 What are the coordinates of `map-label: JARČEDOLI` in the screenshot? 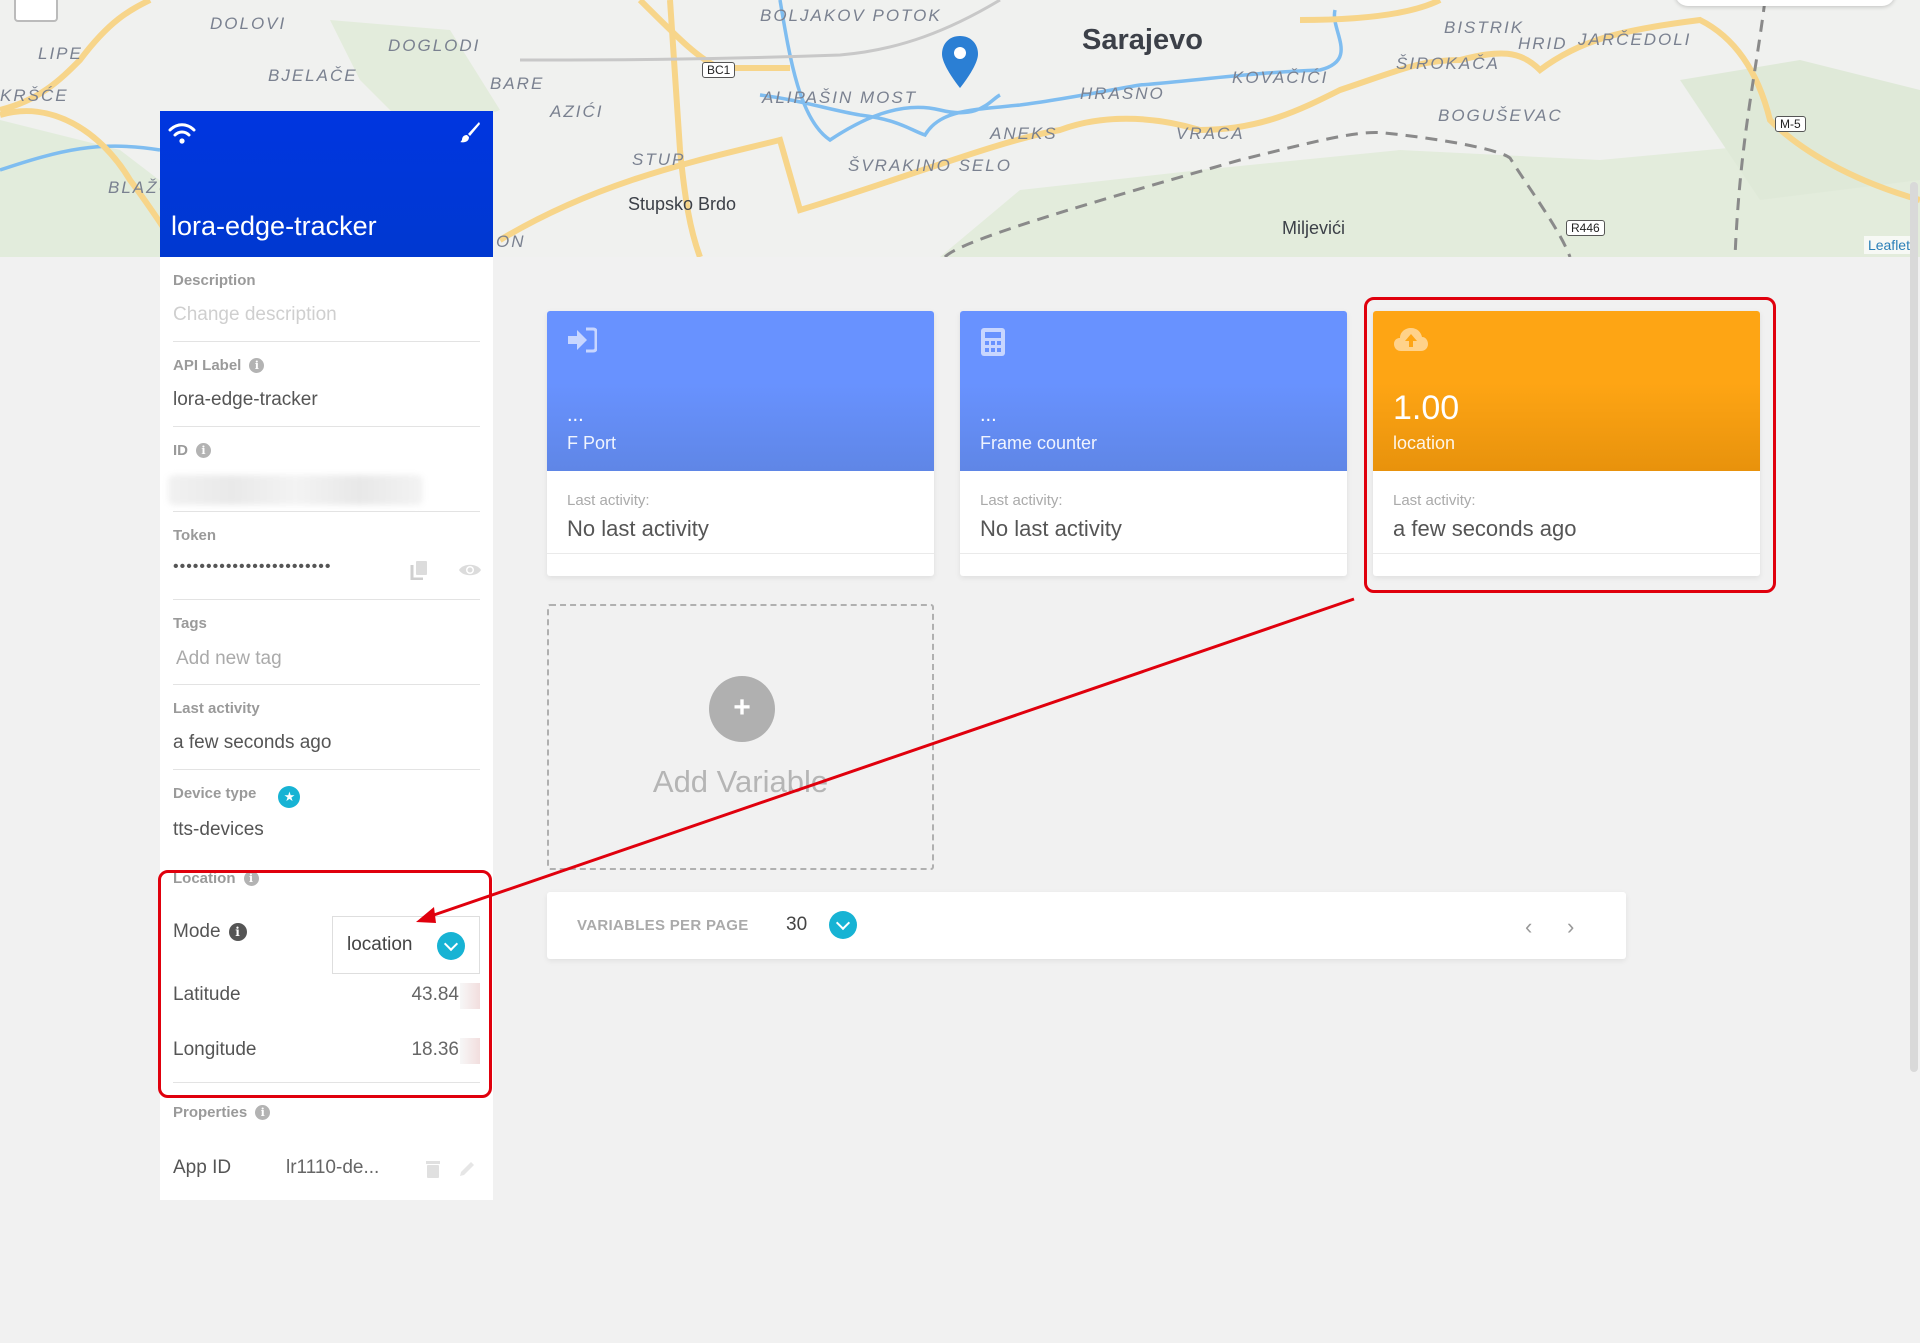 It's located at (1635, 39).